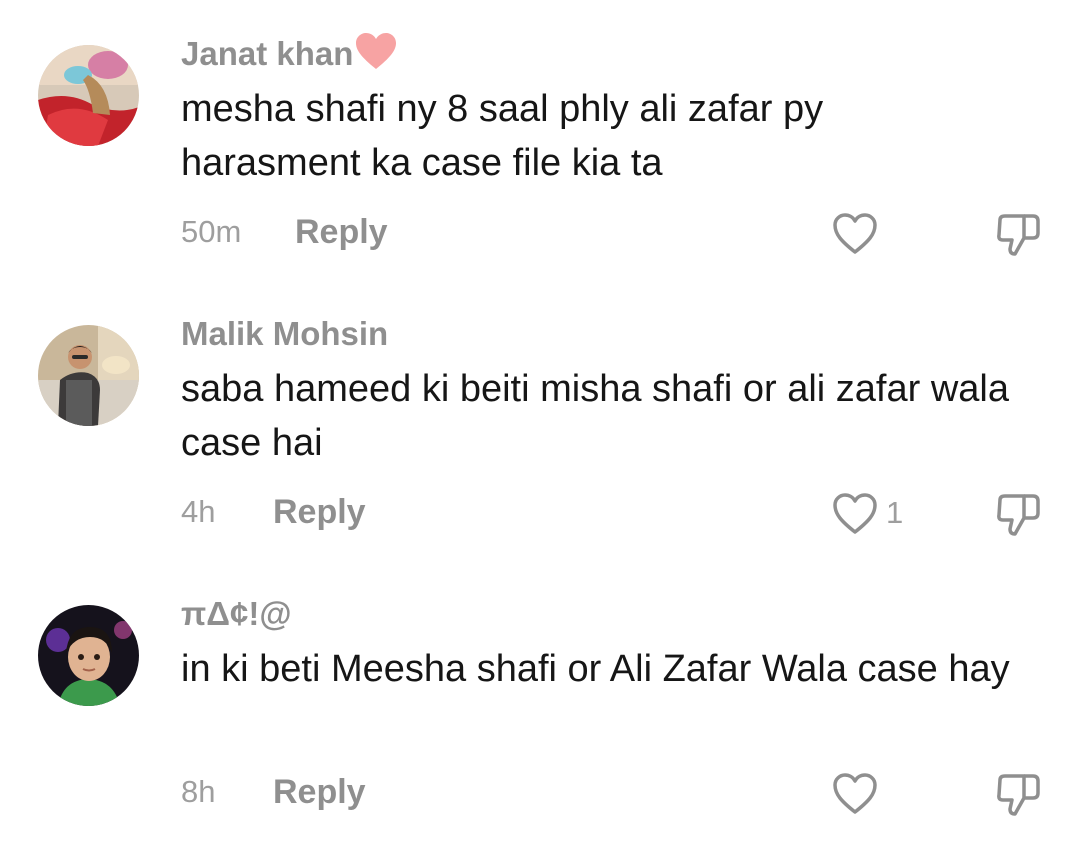 The image size is (1080, 855). I want to click on like-count: 1, so click(895, 512).